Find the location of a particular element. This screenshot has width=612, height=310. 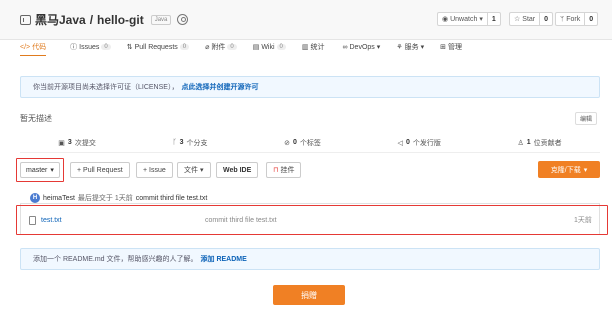

clone-download-button: 克隆/下载 ▾ is located at coordinates (569, 169).